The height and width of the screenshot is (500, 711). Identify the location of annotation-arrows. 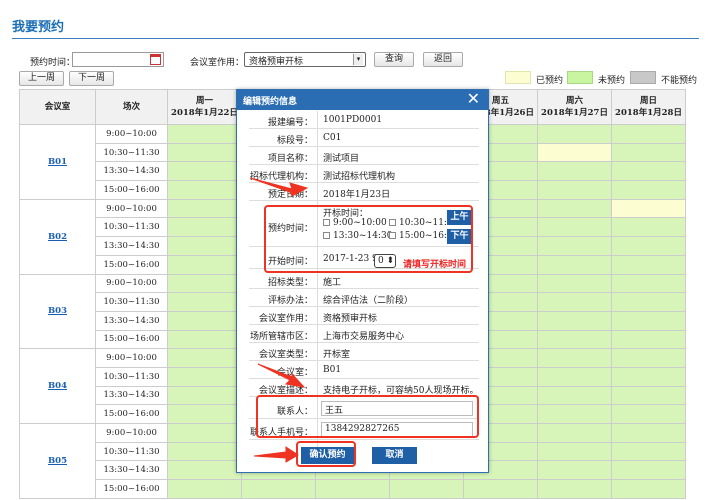
(279, 320).